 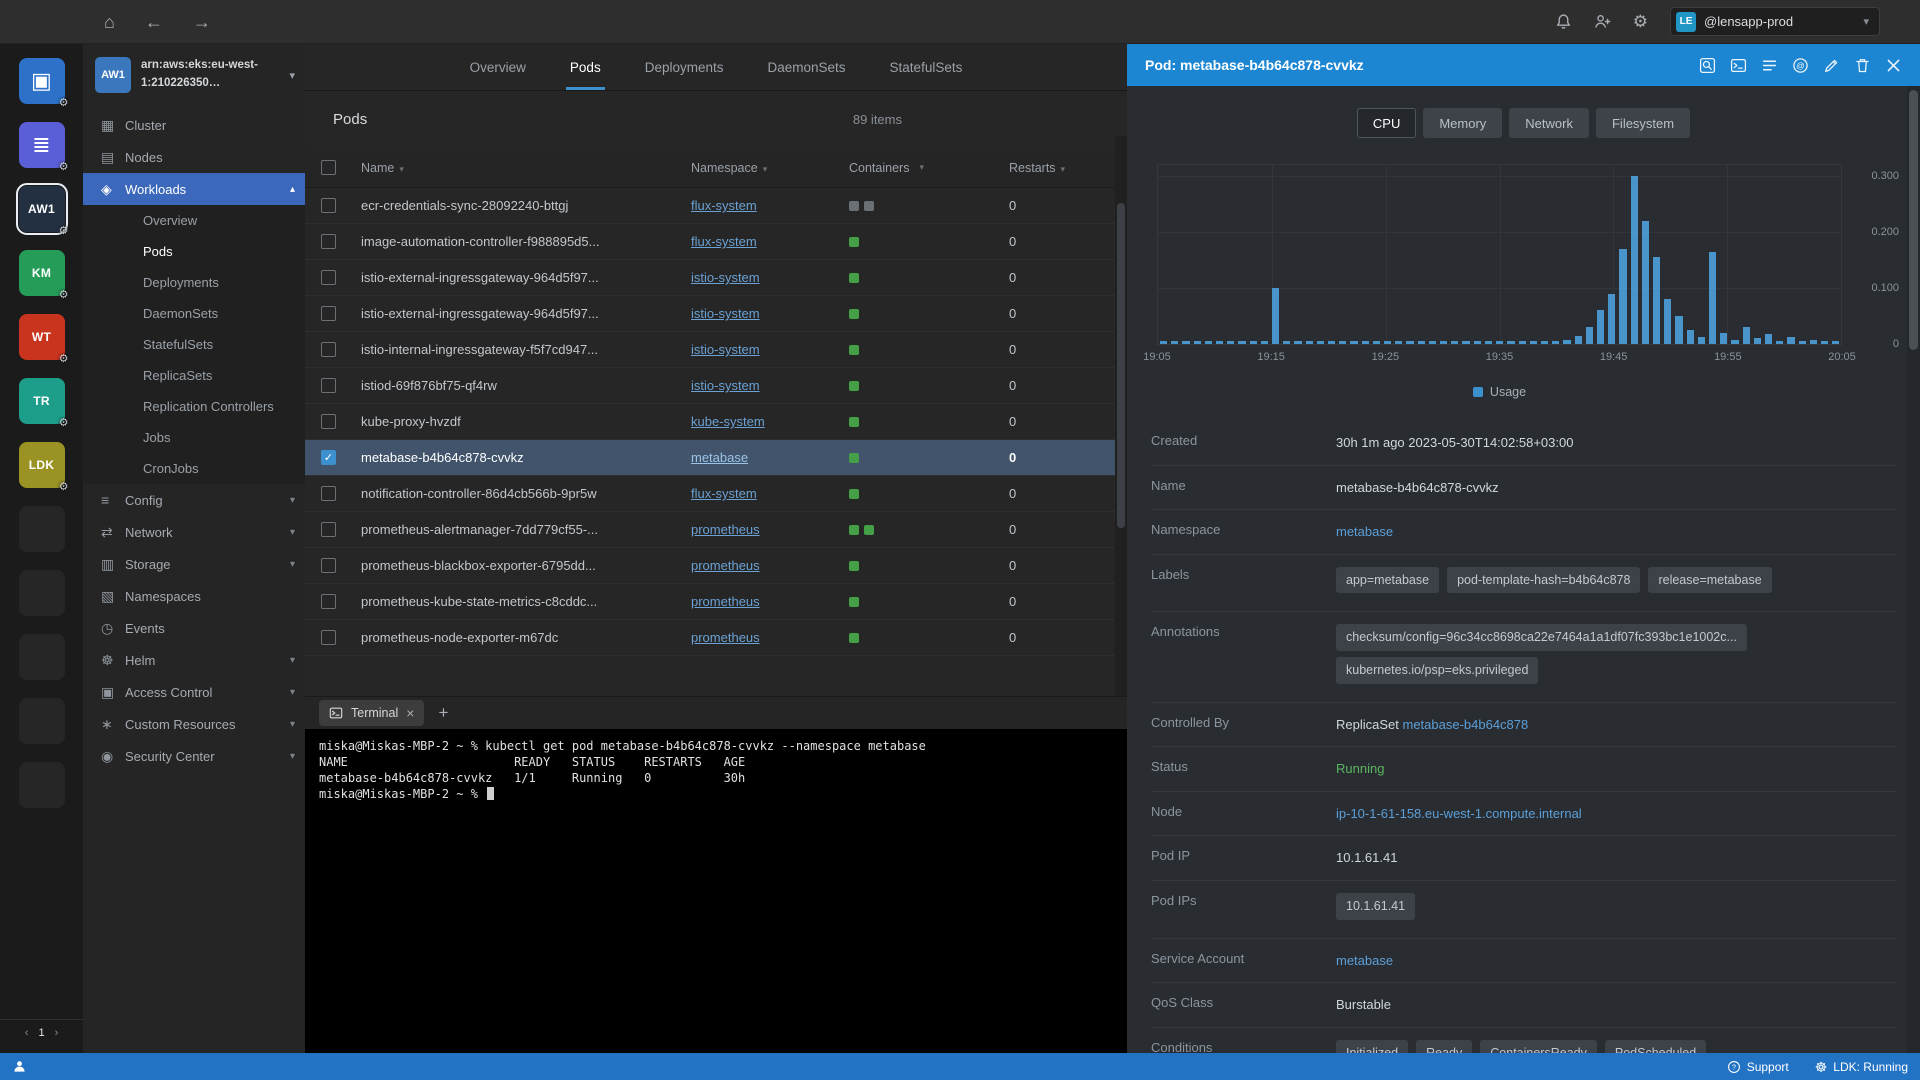 I want to click on delete-icon, so click(x=1862, y=65).